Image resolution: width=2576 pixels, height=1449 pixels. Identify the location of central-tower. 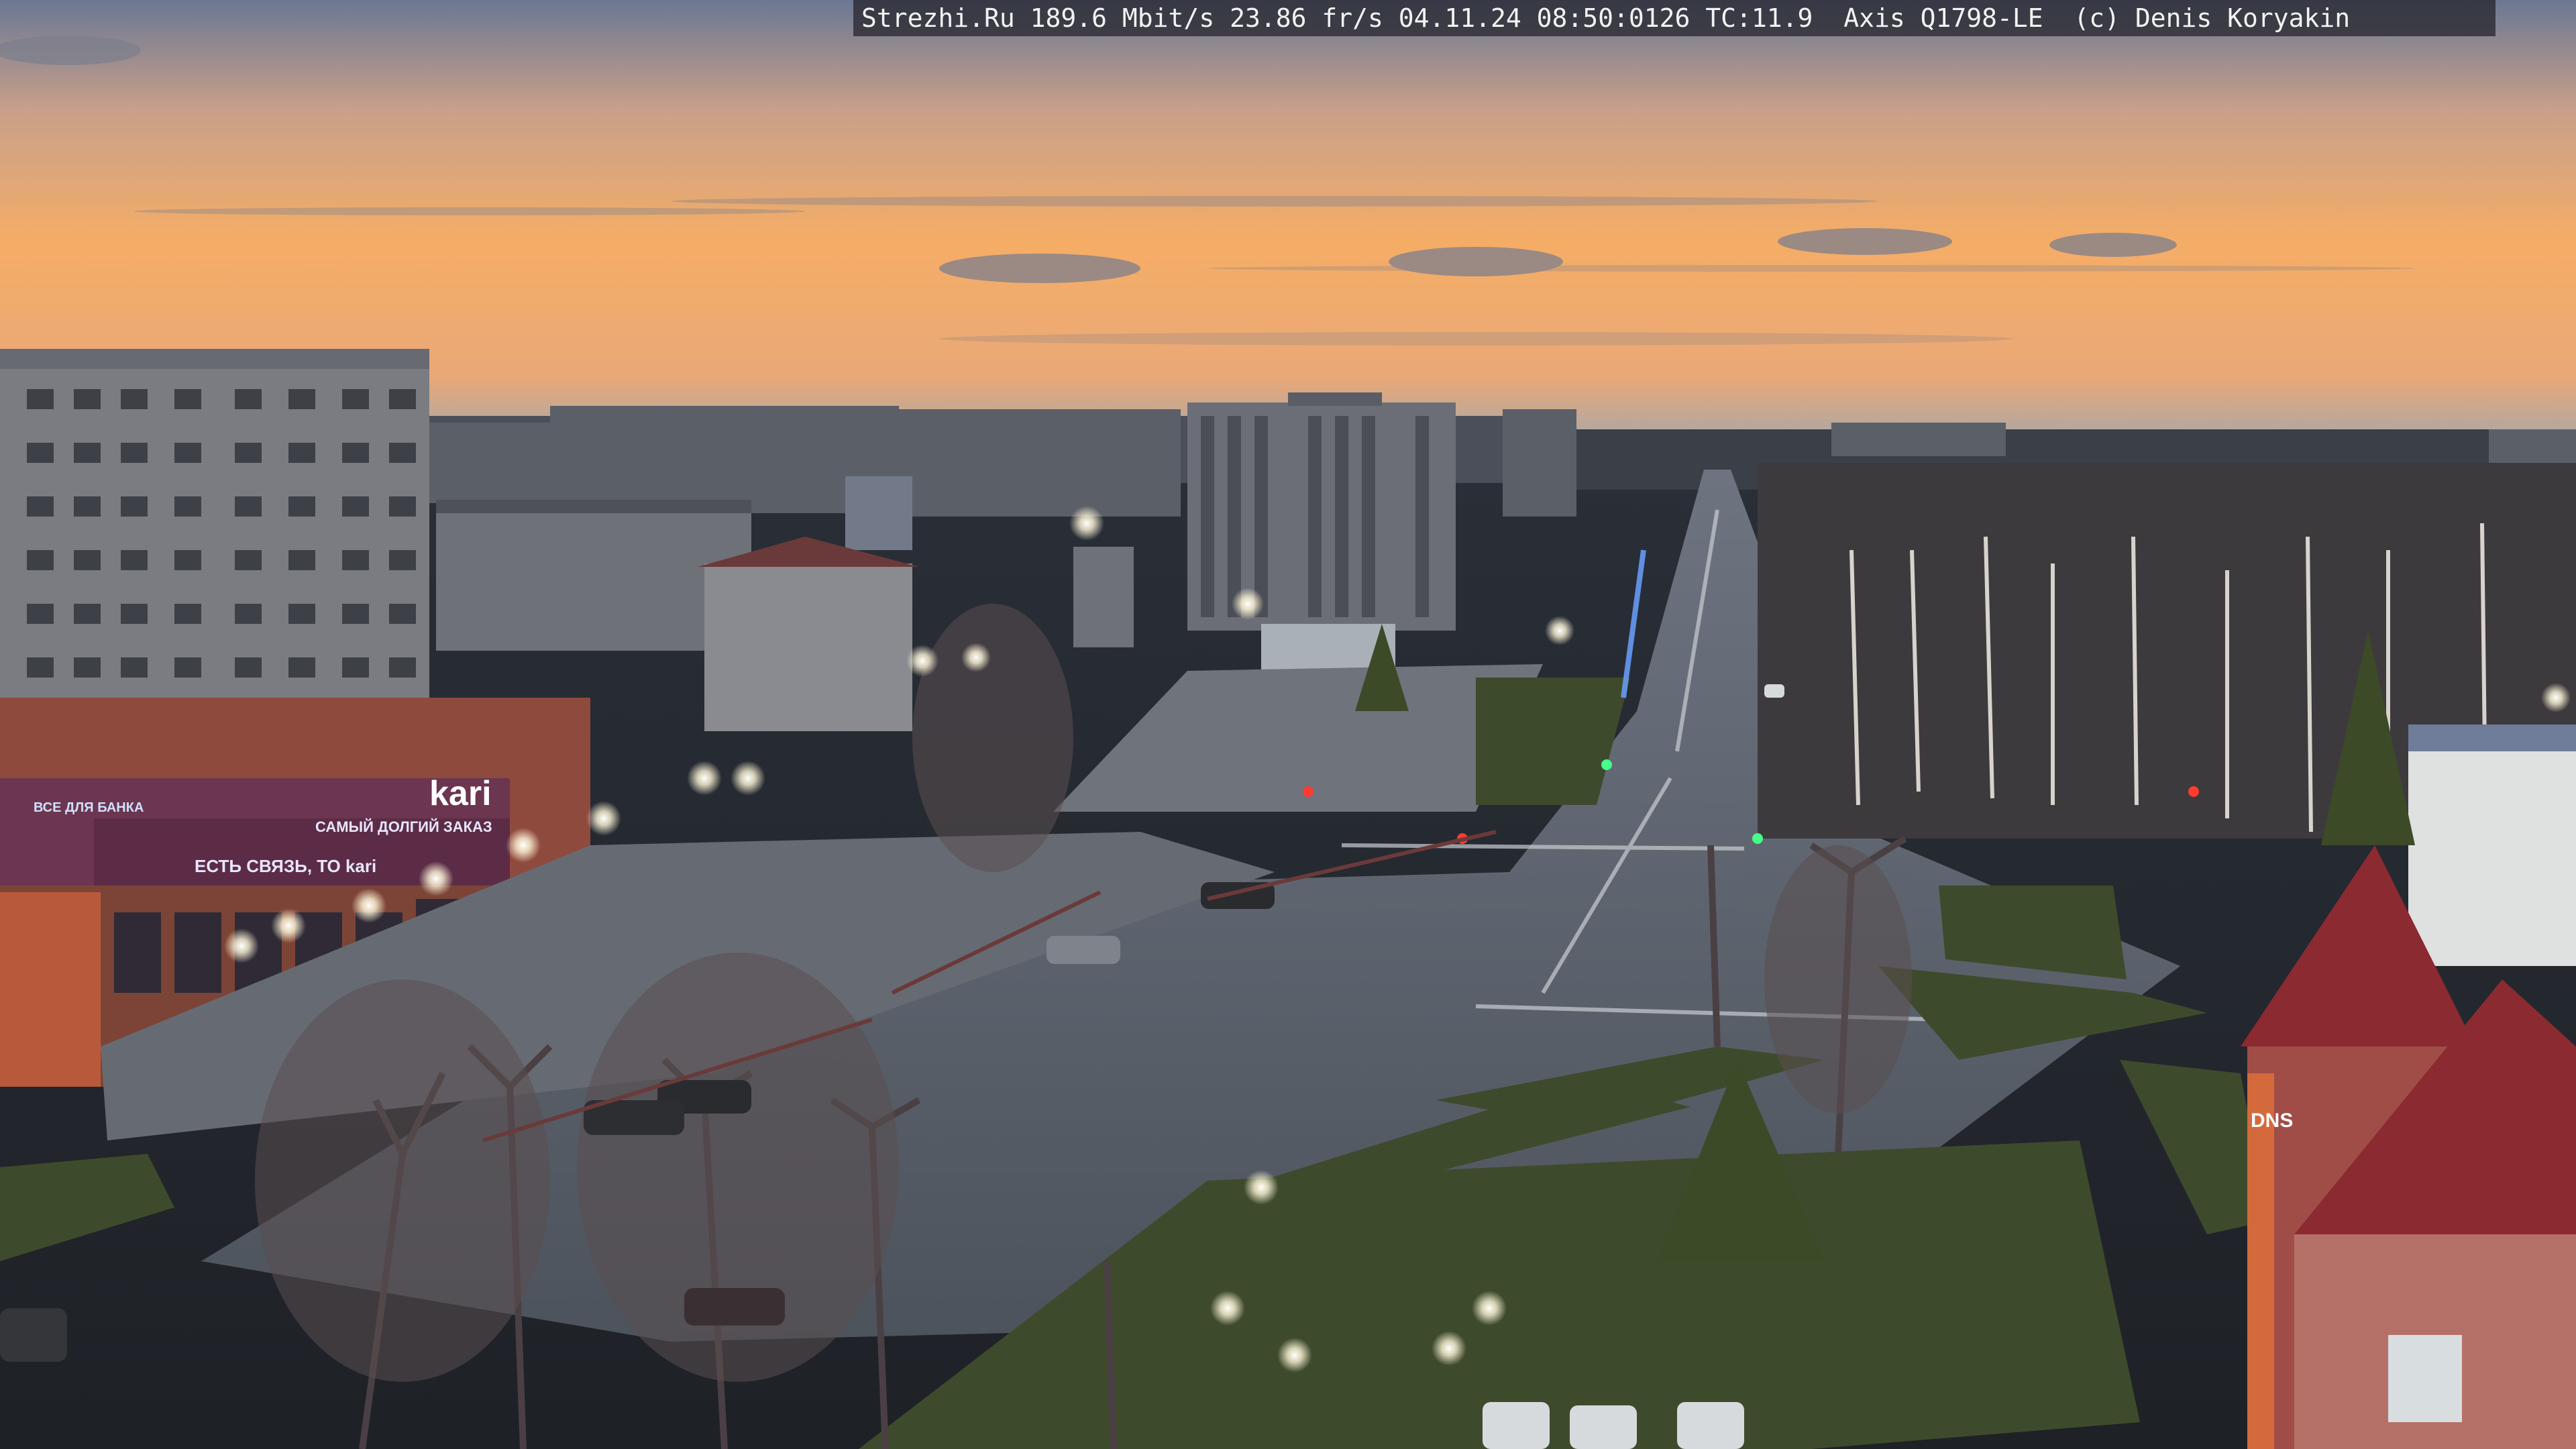
(1321, 511).